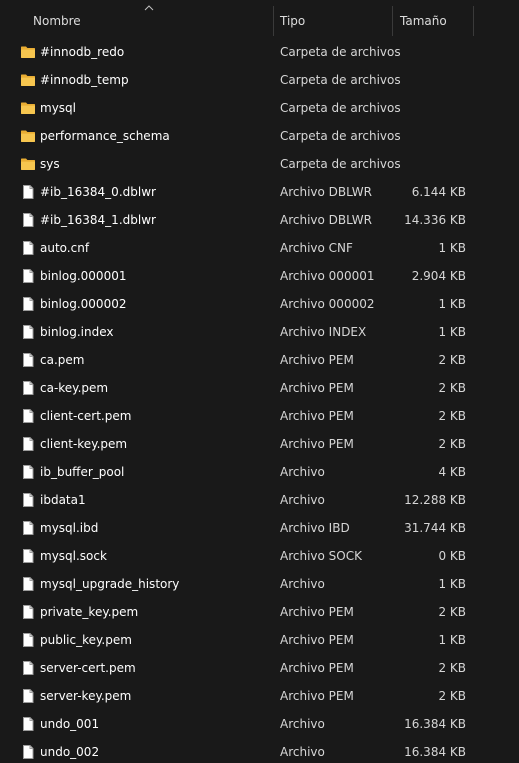  I want to click on file-type: Archivo CNF, so click(316, 248).